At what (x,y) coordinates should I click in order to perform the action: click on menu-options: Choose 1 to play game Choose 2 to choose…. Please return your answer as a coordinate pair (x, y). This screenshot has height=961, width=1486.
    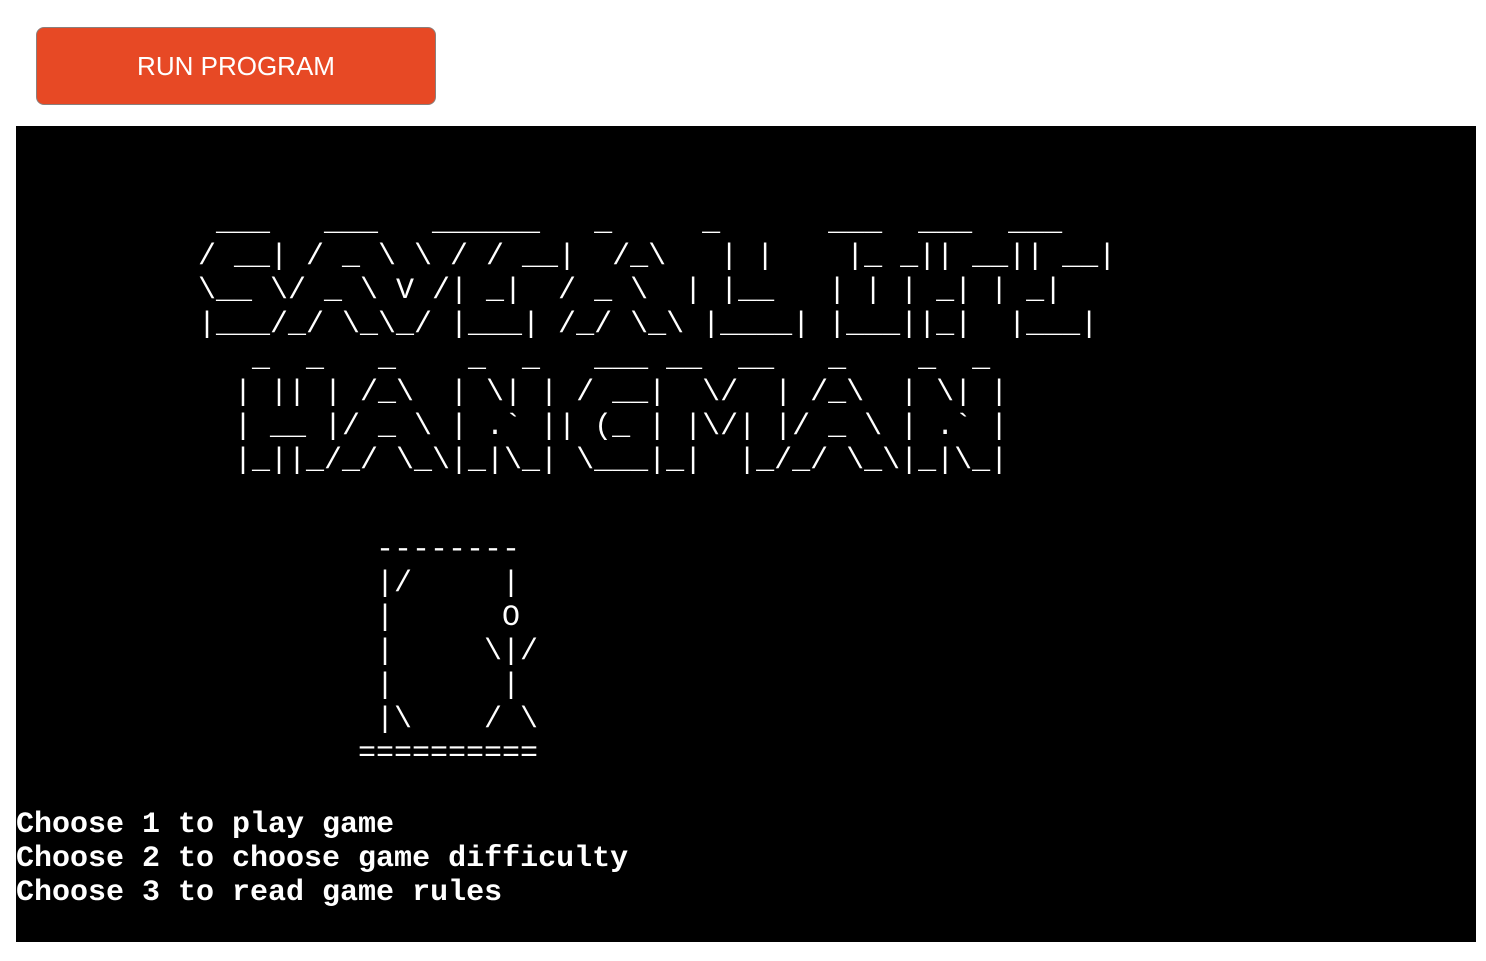
    Looking at the image, I should click on (322, 859).